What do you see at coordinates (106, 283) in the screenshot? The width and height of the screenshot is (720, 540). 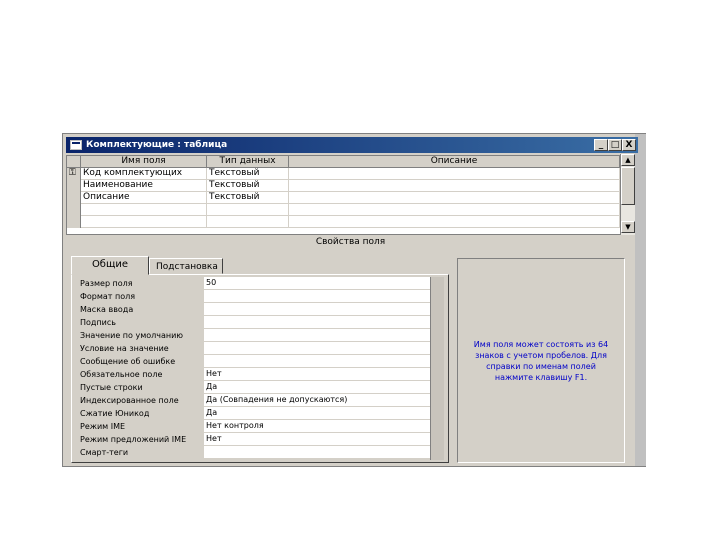 I see `property-label: Размер поля` at bounding box center [106, 283].